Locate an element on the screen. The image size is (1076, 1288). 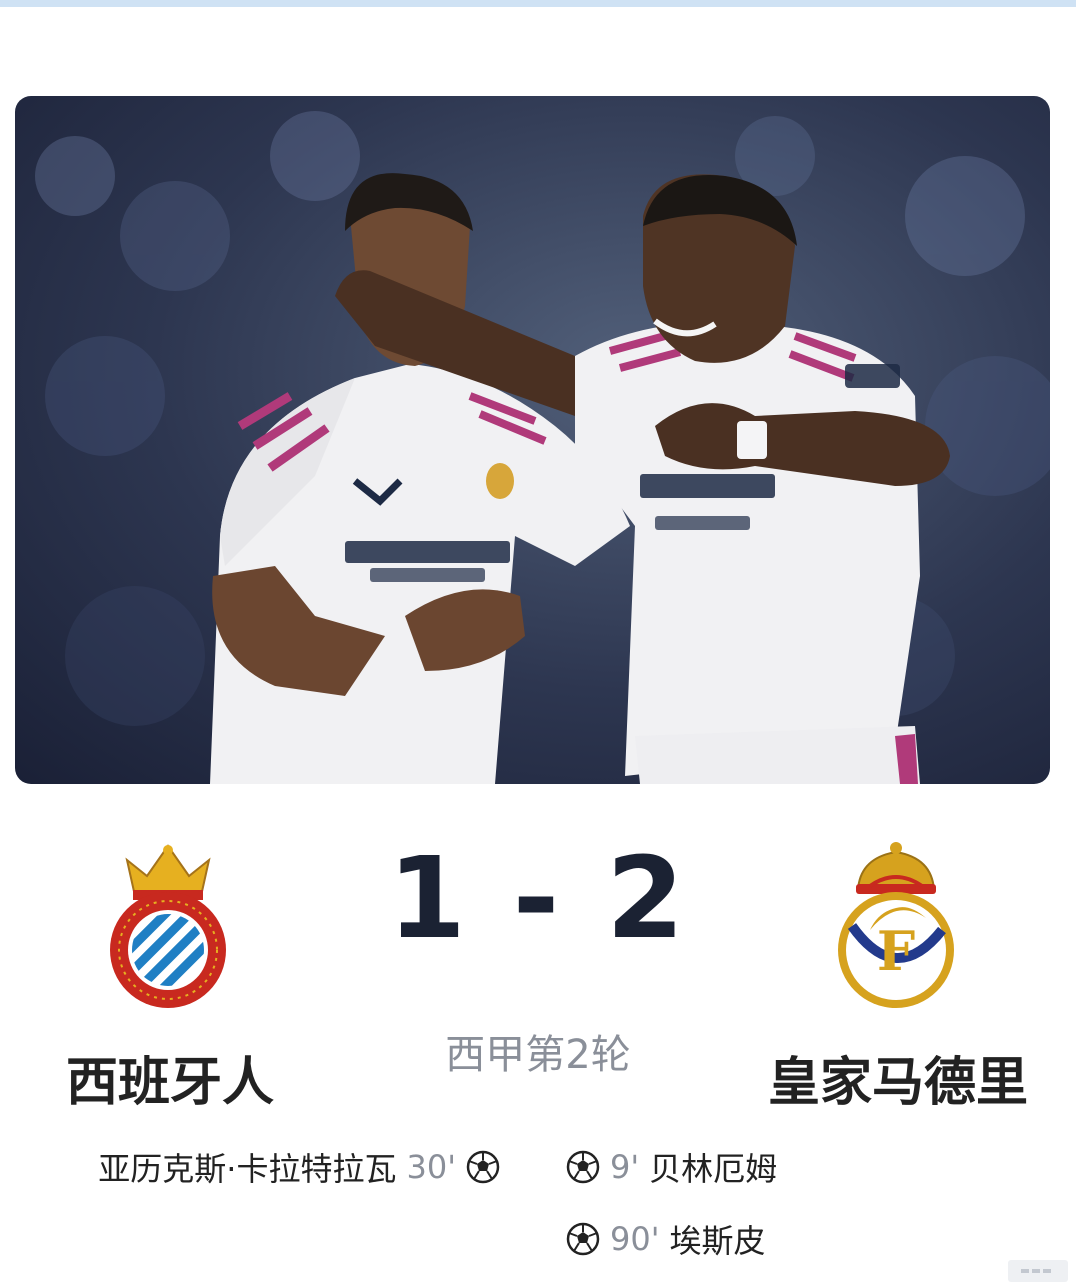
goal-minute: 9' is located at coordinates (625, 1167).